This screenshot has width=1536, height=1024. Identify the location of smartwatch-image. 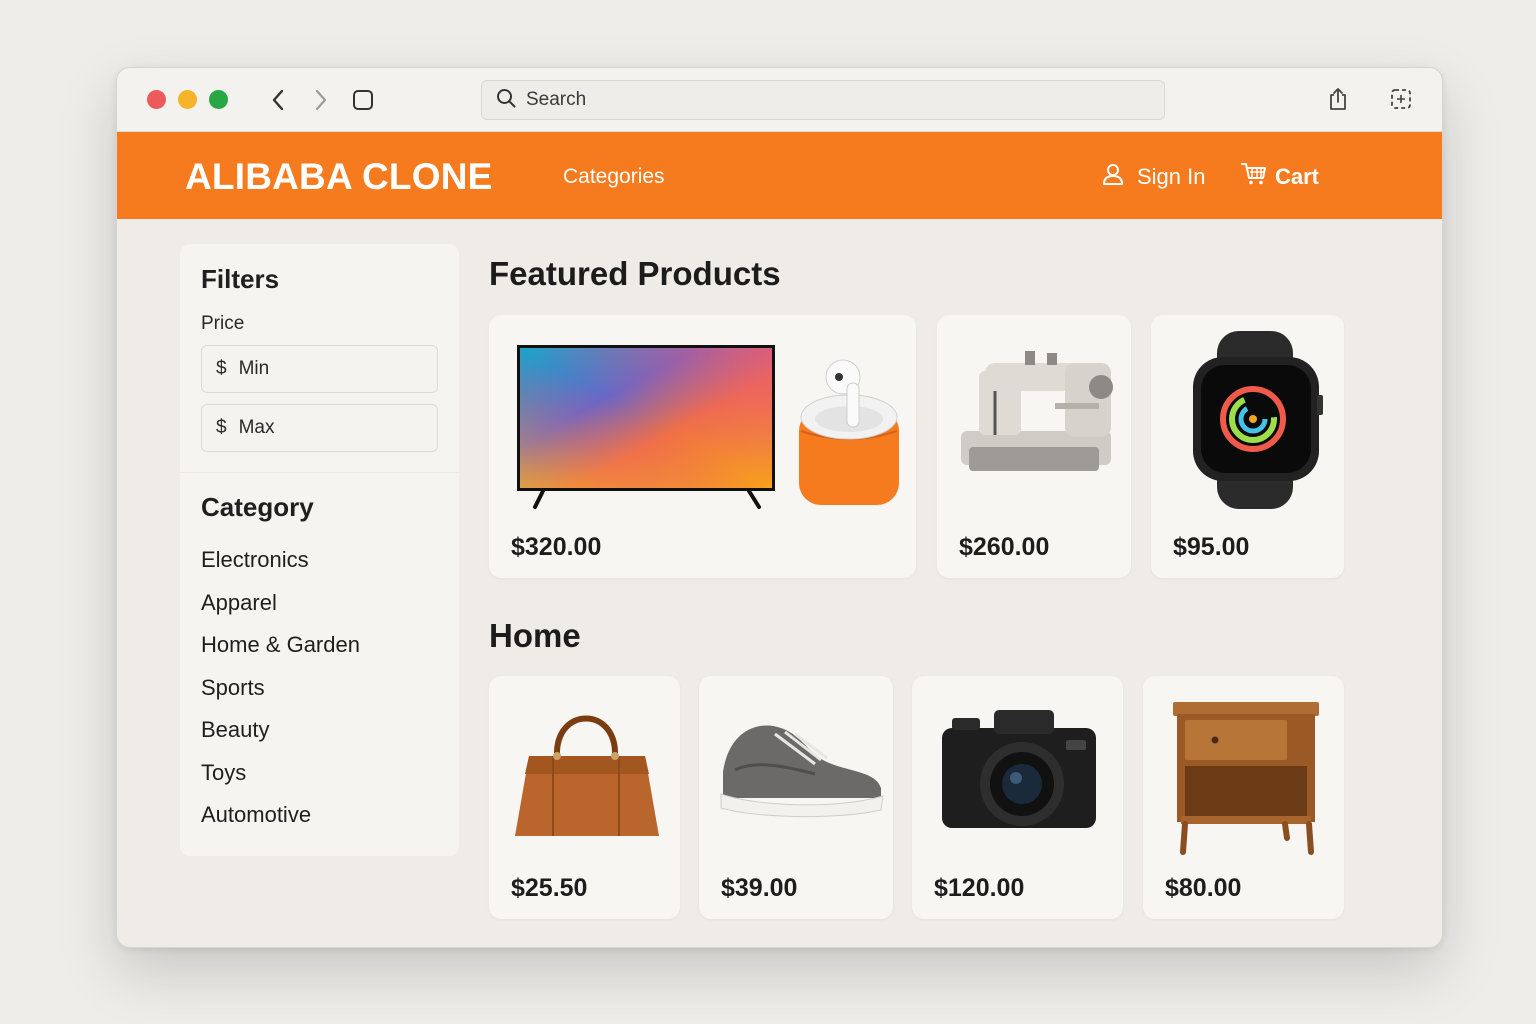
(1258, 420).